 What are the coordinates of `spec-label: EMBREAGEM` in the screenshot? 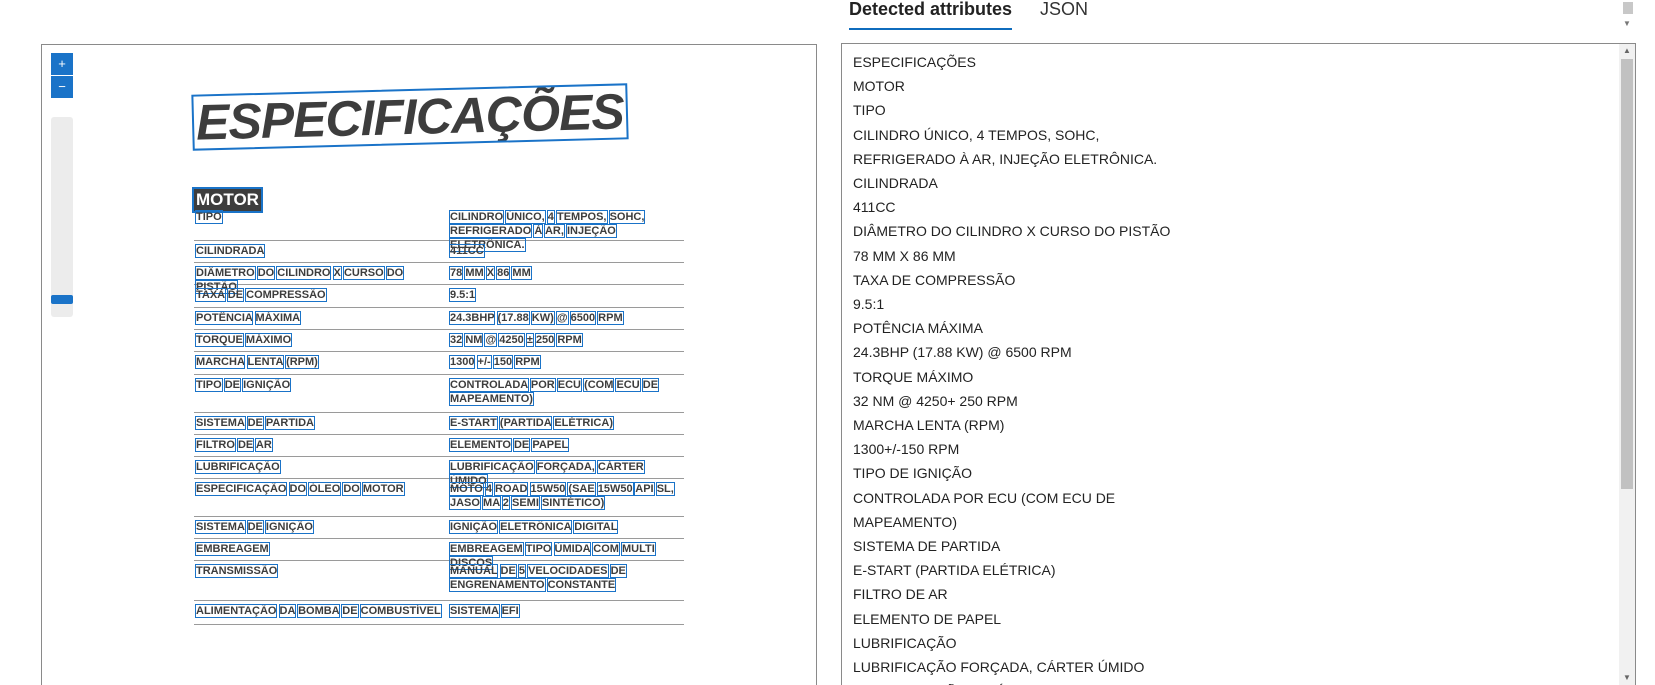 It's located at (320, 549).